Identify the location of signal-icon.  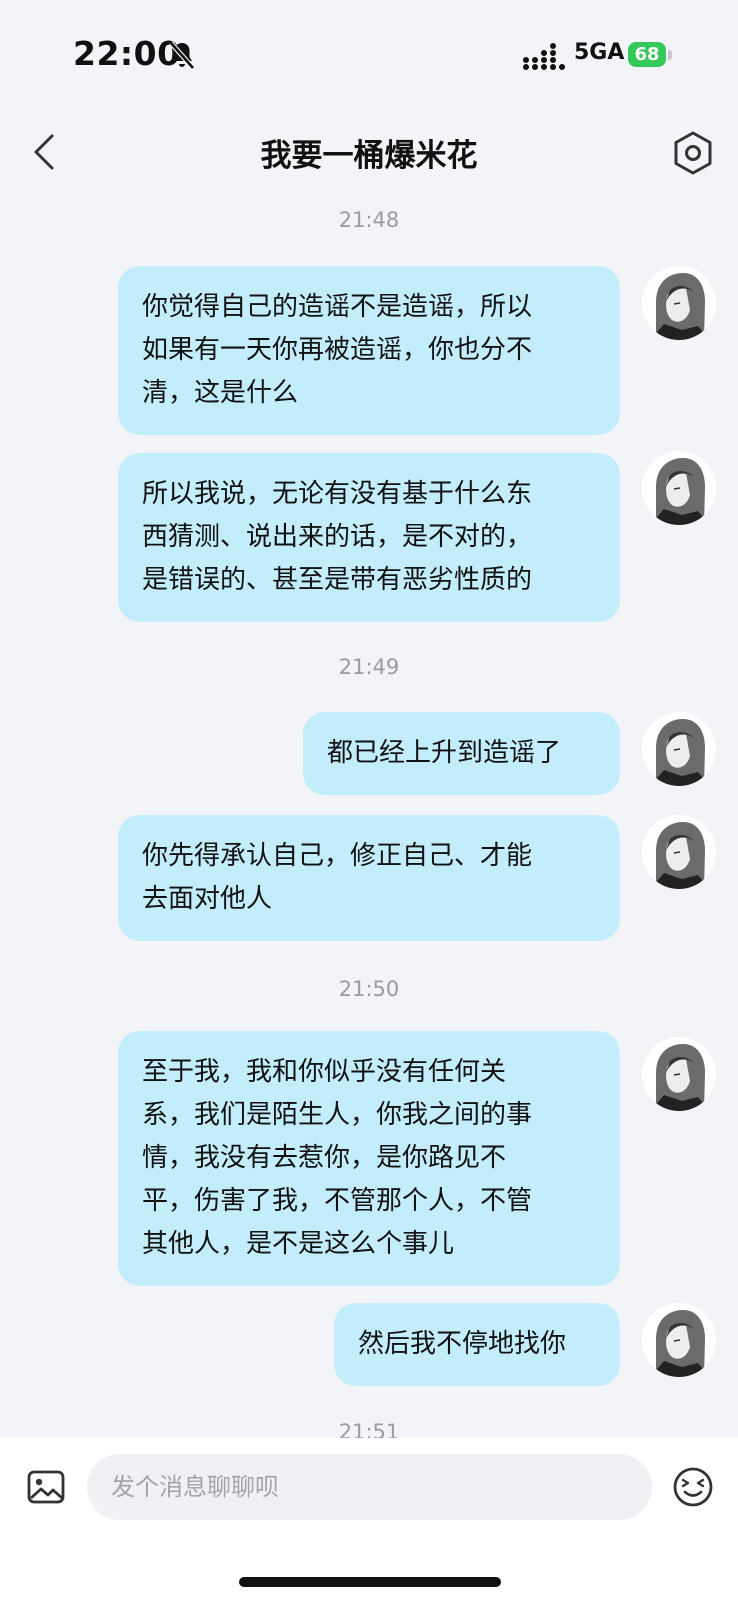
(544, 56).